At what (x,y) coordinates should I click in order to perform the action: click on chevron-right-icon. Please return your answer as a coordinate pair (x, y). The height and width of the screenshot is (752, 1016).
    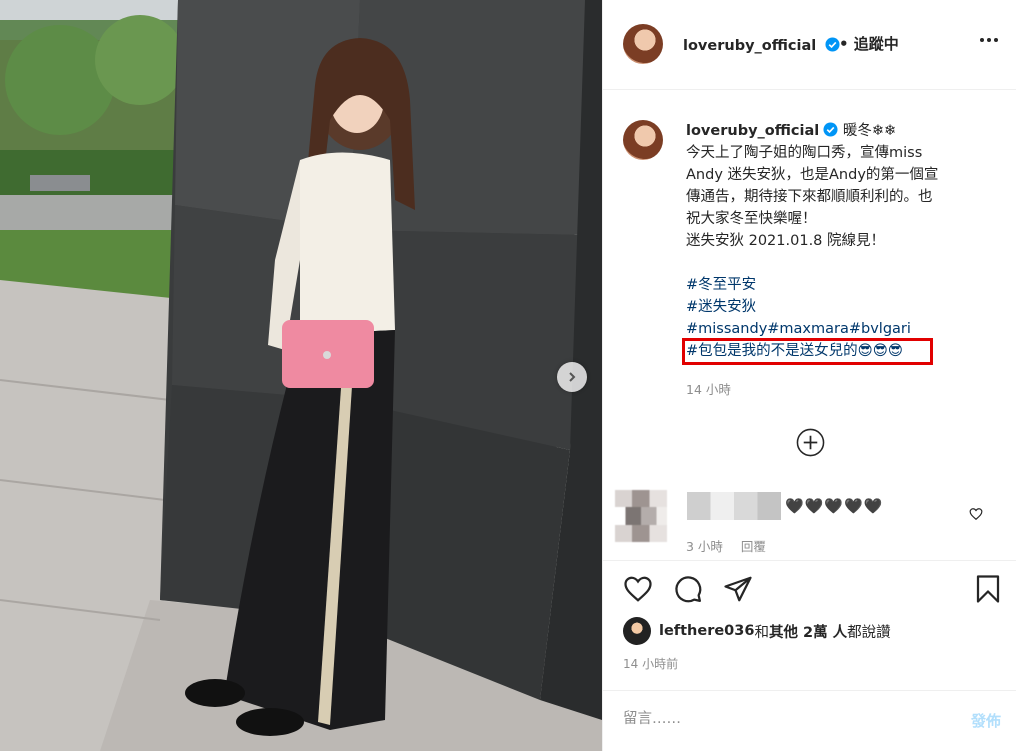
    Looking at the image, I should click on (572, 377).